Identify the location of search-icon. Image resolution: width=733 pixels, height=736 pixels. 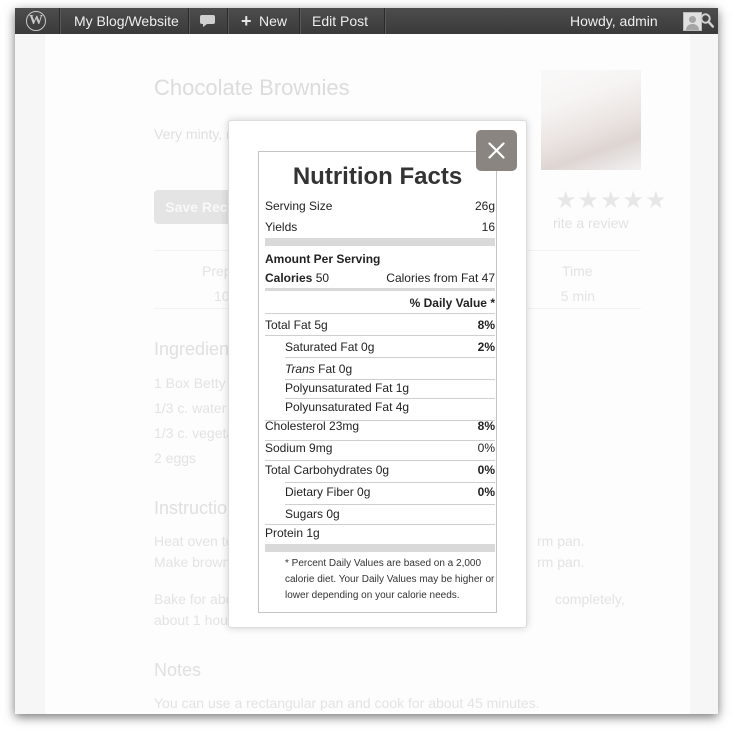
(707, 20).